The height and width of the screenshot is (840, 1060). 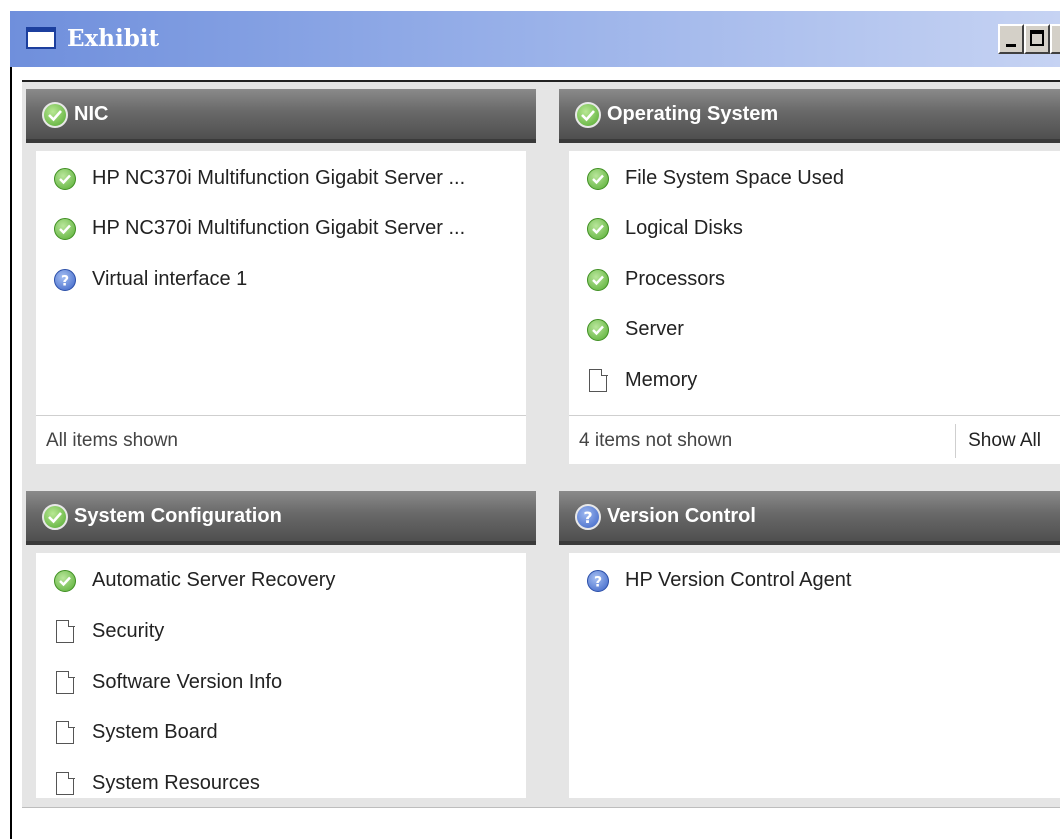 What do you see at coordinates (684, 228) in the screenshot?
I see `list-item-label: Logical Disks` at bounding box center [684, 228].